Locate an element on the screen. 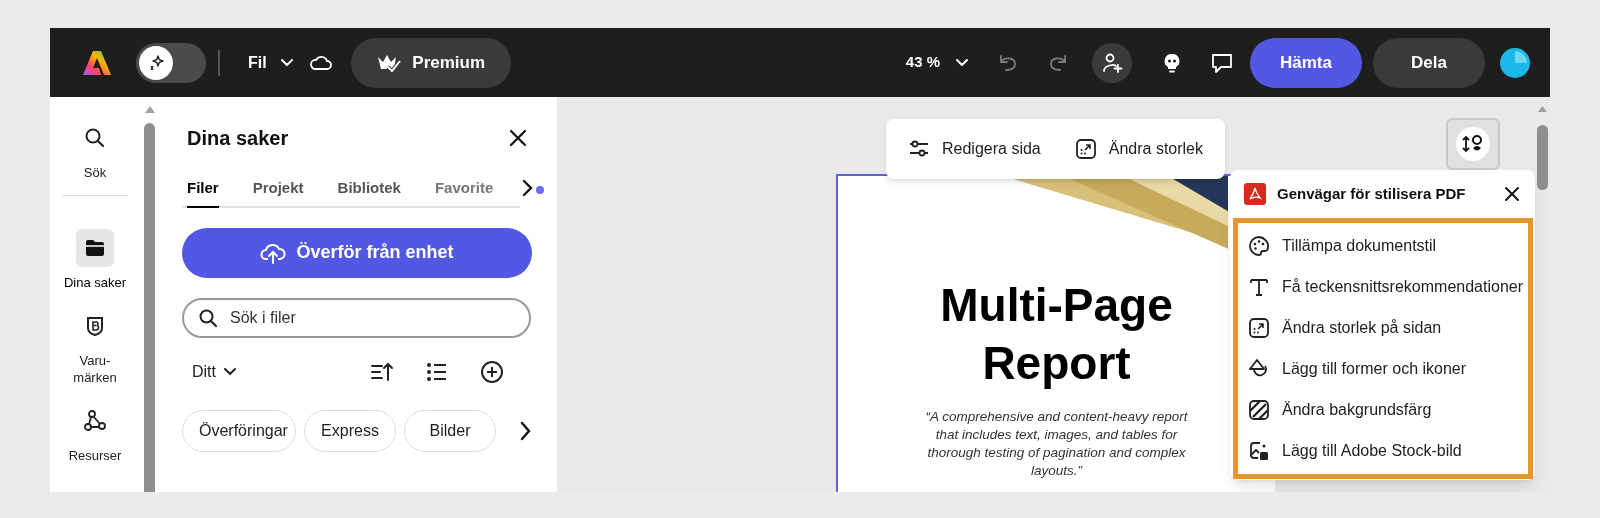 The image size is (1600, 518). indicator-dot-icon is located at coordinates (540, 189).